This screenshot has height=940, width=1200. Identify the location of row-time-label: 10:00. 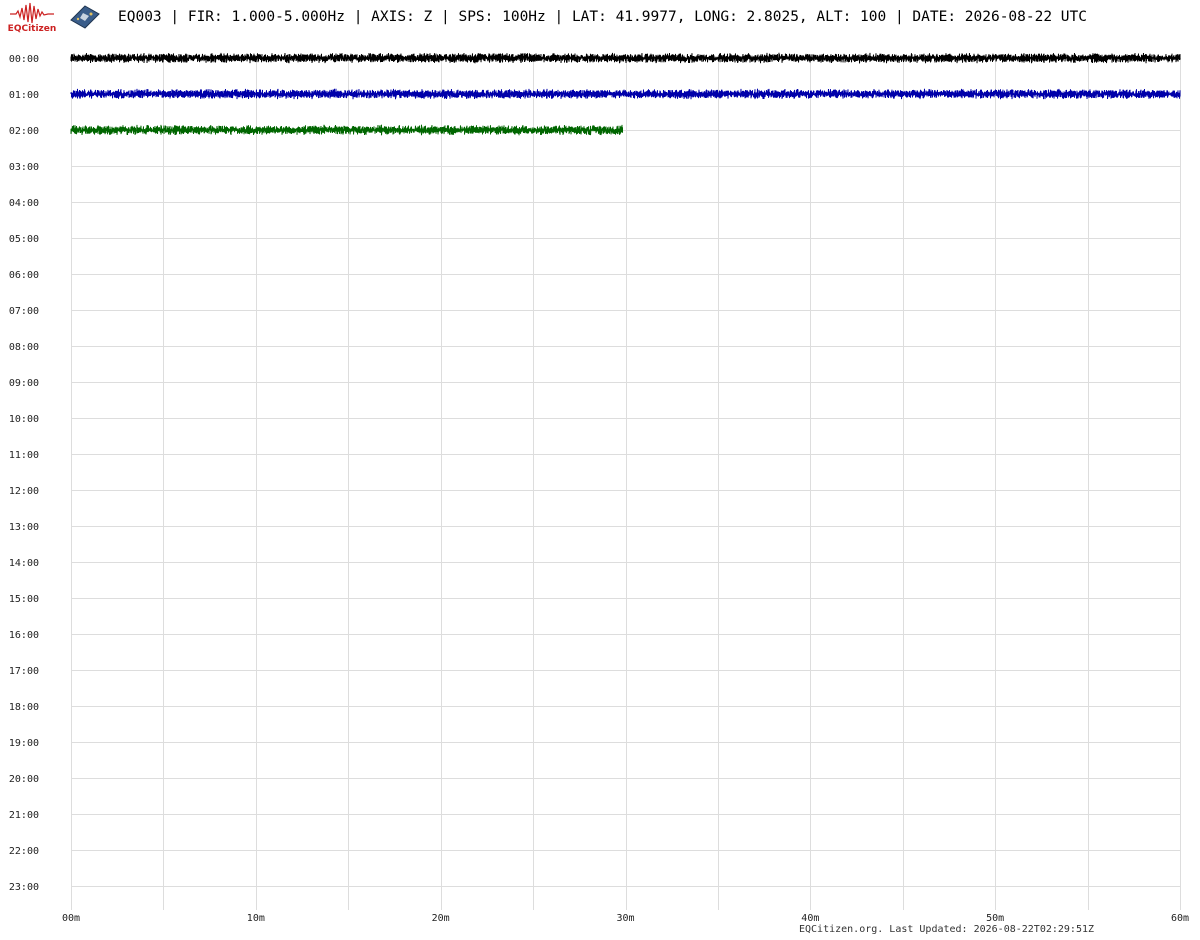
(24, 419).